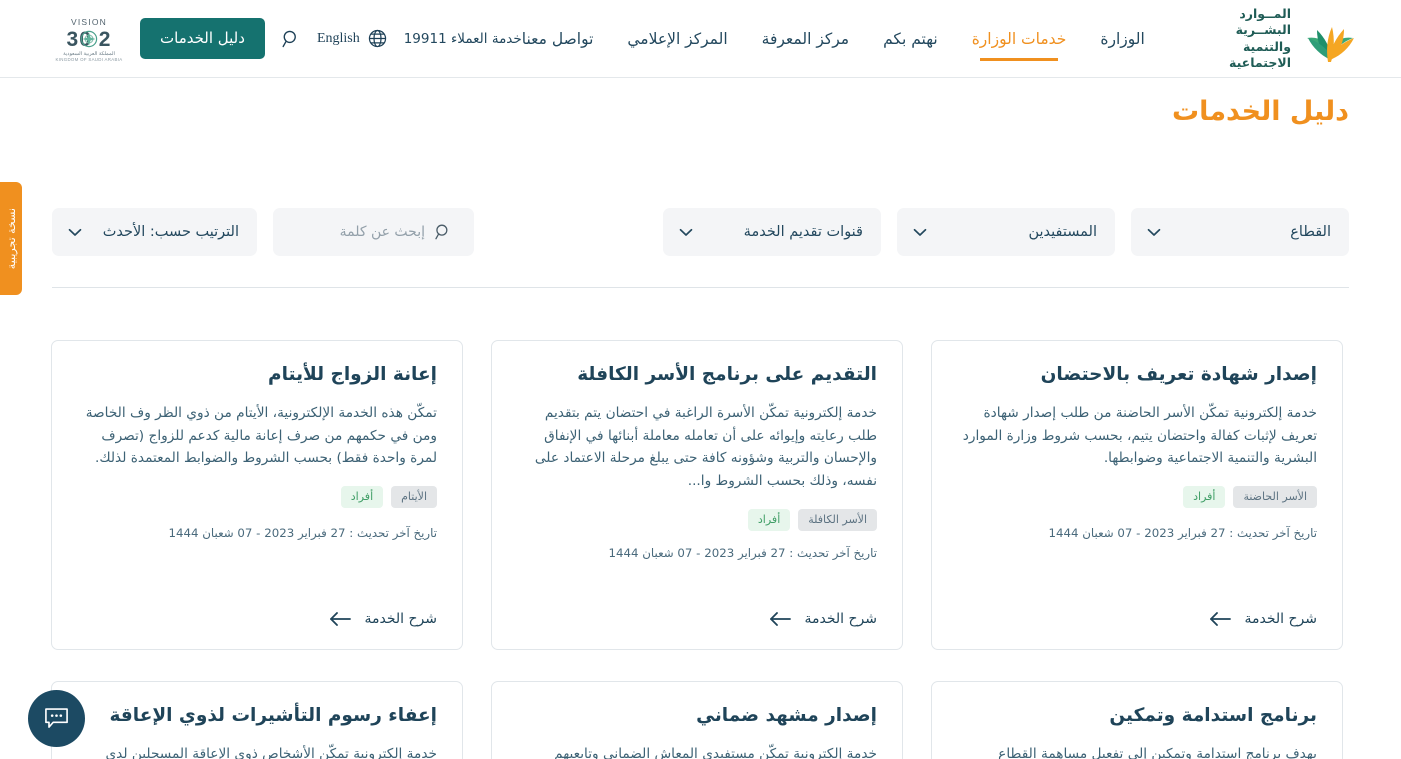 This screenshot has width=1401, height=759. I want to click on filter-sector-label: القطاع, so click(1310, 232).